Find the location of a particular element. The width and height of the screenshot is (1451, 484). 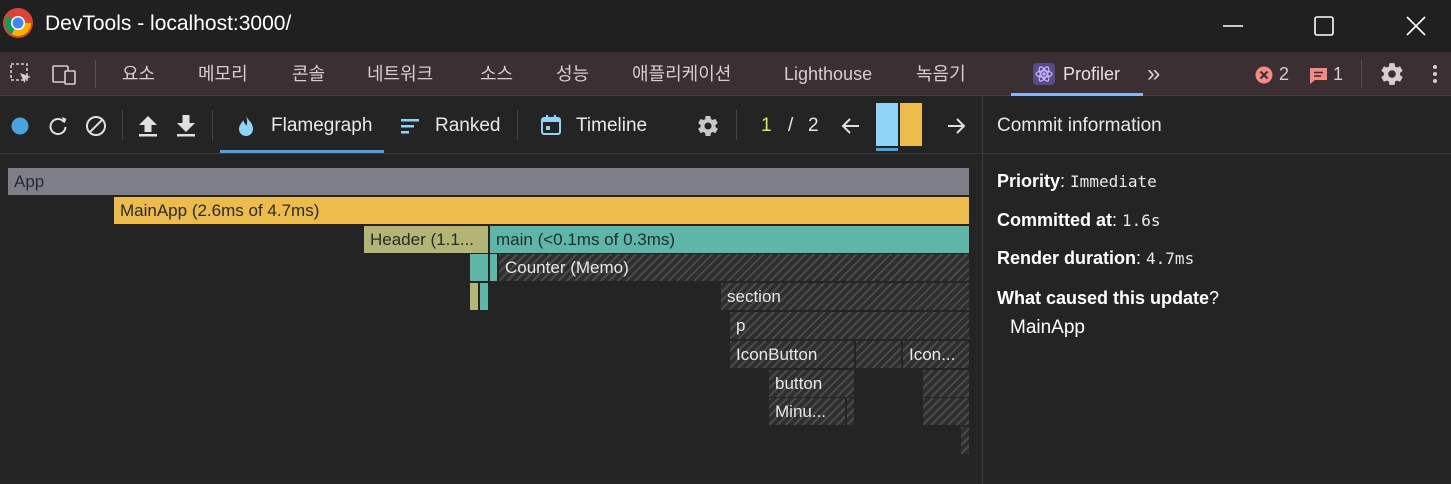

committed-at-row: Committed at: 1.6s is located at coordinates (1079, 220).